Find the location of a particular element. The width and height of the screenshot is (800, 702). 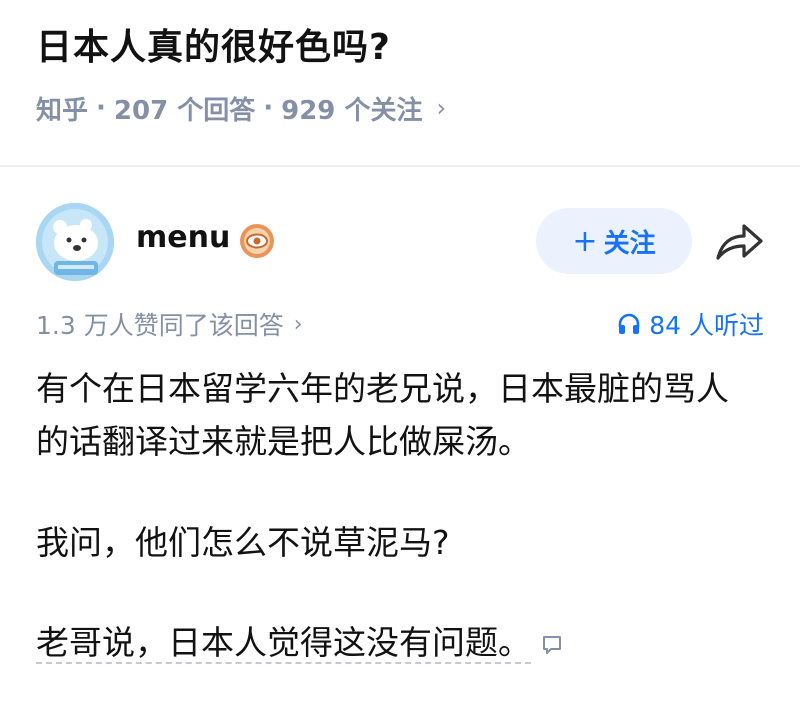

followers-count: 929 个关注 is located at coordinates (352, 110).